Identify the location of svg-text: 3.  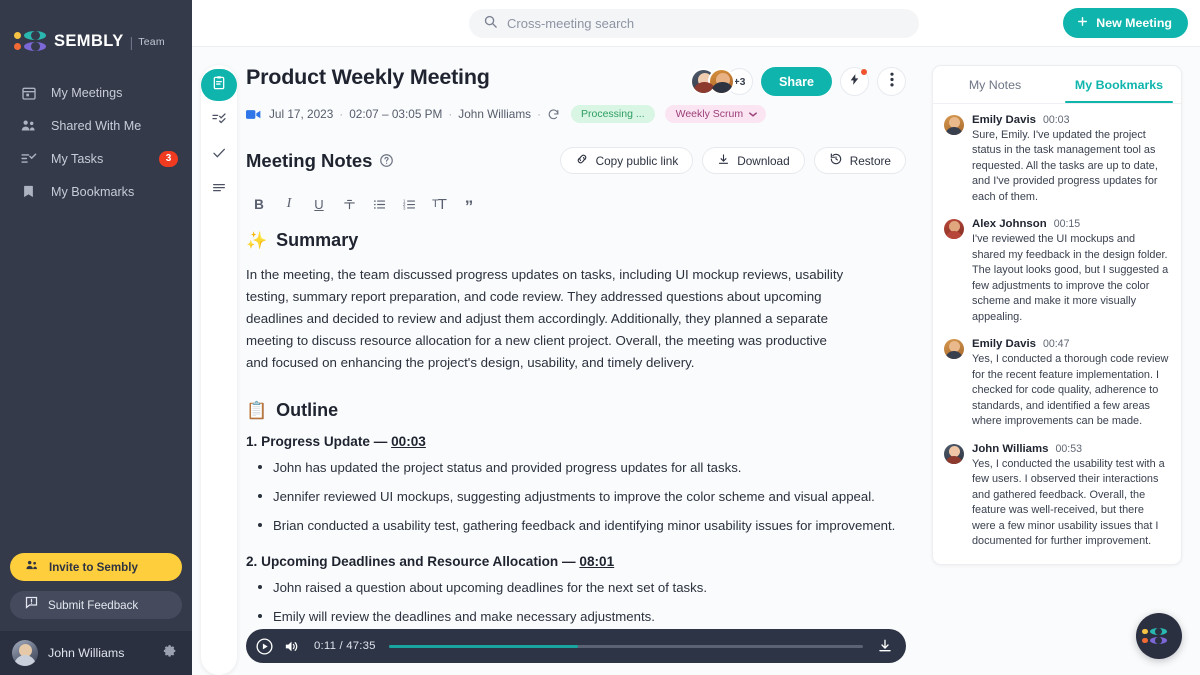
(403, 207).